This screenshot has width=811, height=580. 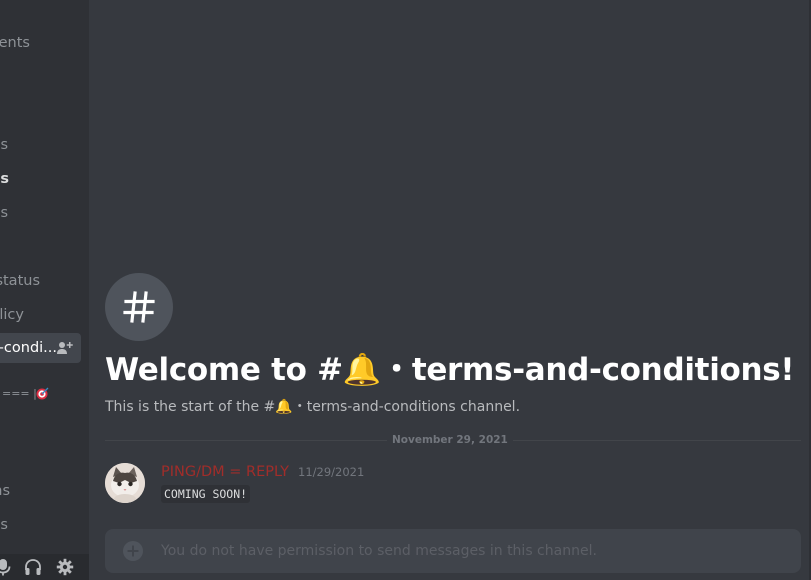 What do you see at coordinates (206, 494) in the screenshot?
I see `message-content-code: COMING SOON!` at bounding box center [206, 494].